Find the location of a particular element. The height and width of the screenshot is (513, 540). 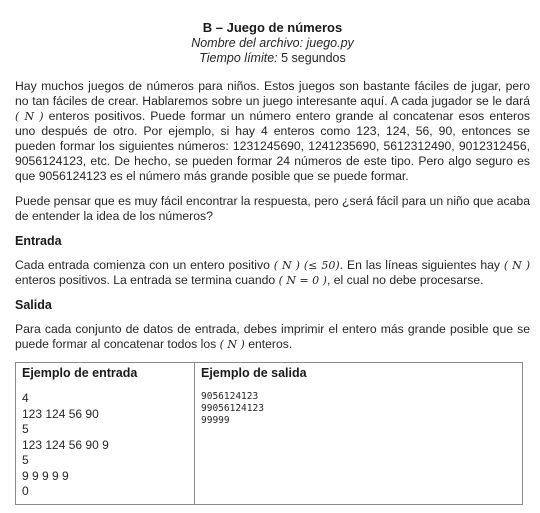

problem-title: B – Juego de números is located at coordinates (272, 27).